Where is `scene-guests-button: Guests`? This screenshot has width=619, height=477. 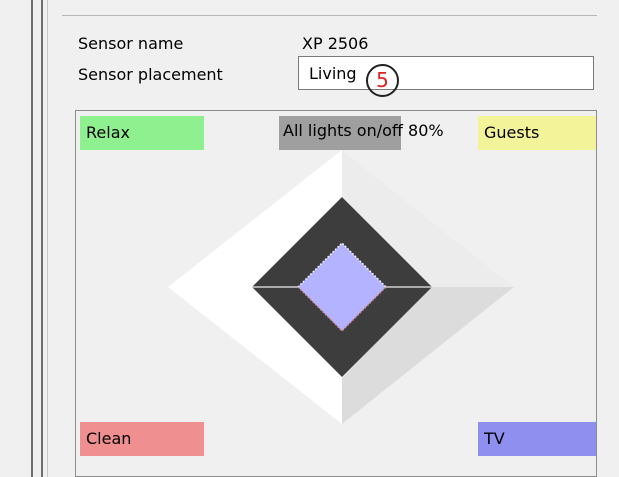
scene-guests-button: Guests is located at coordinates (537, 133).